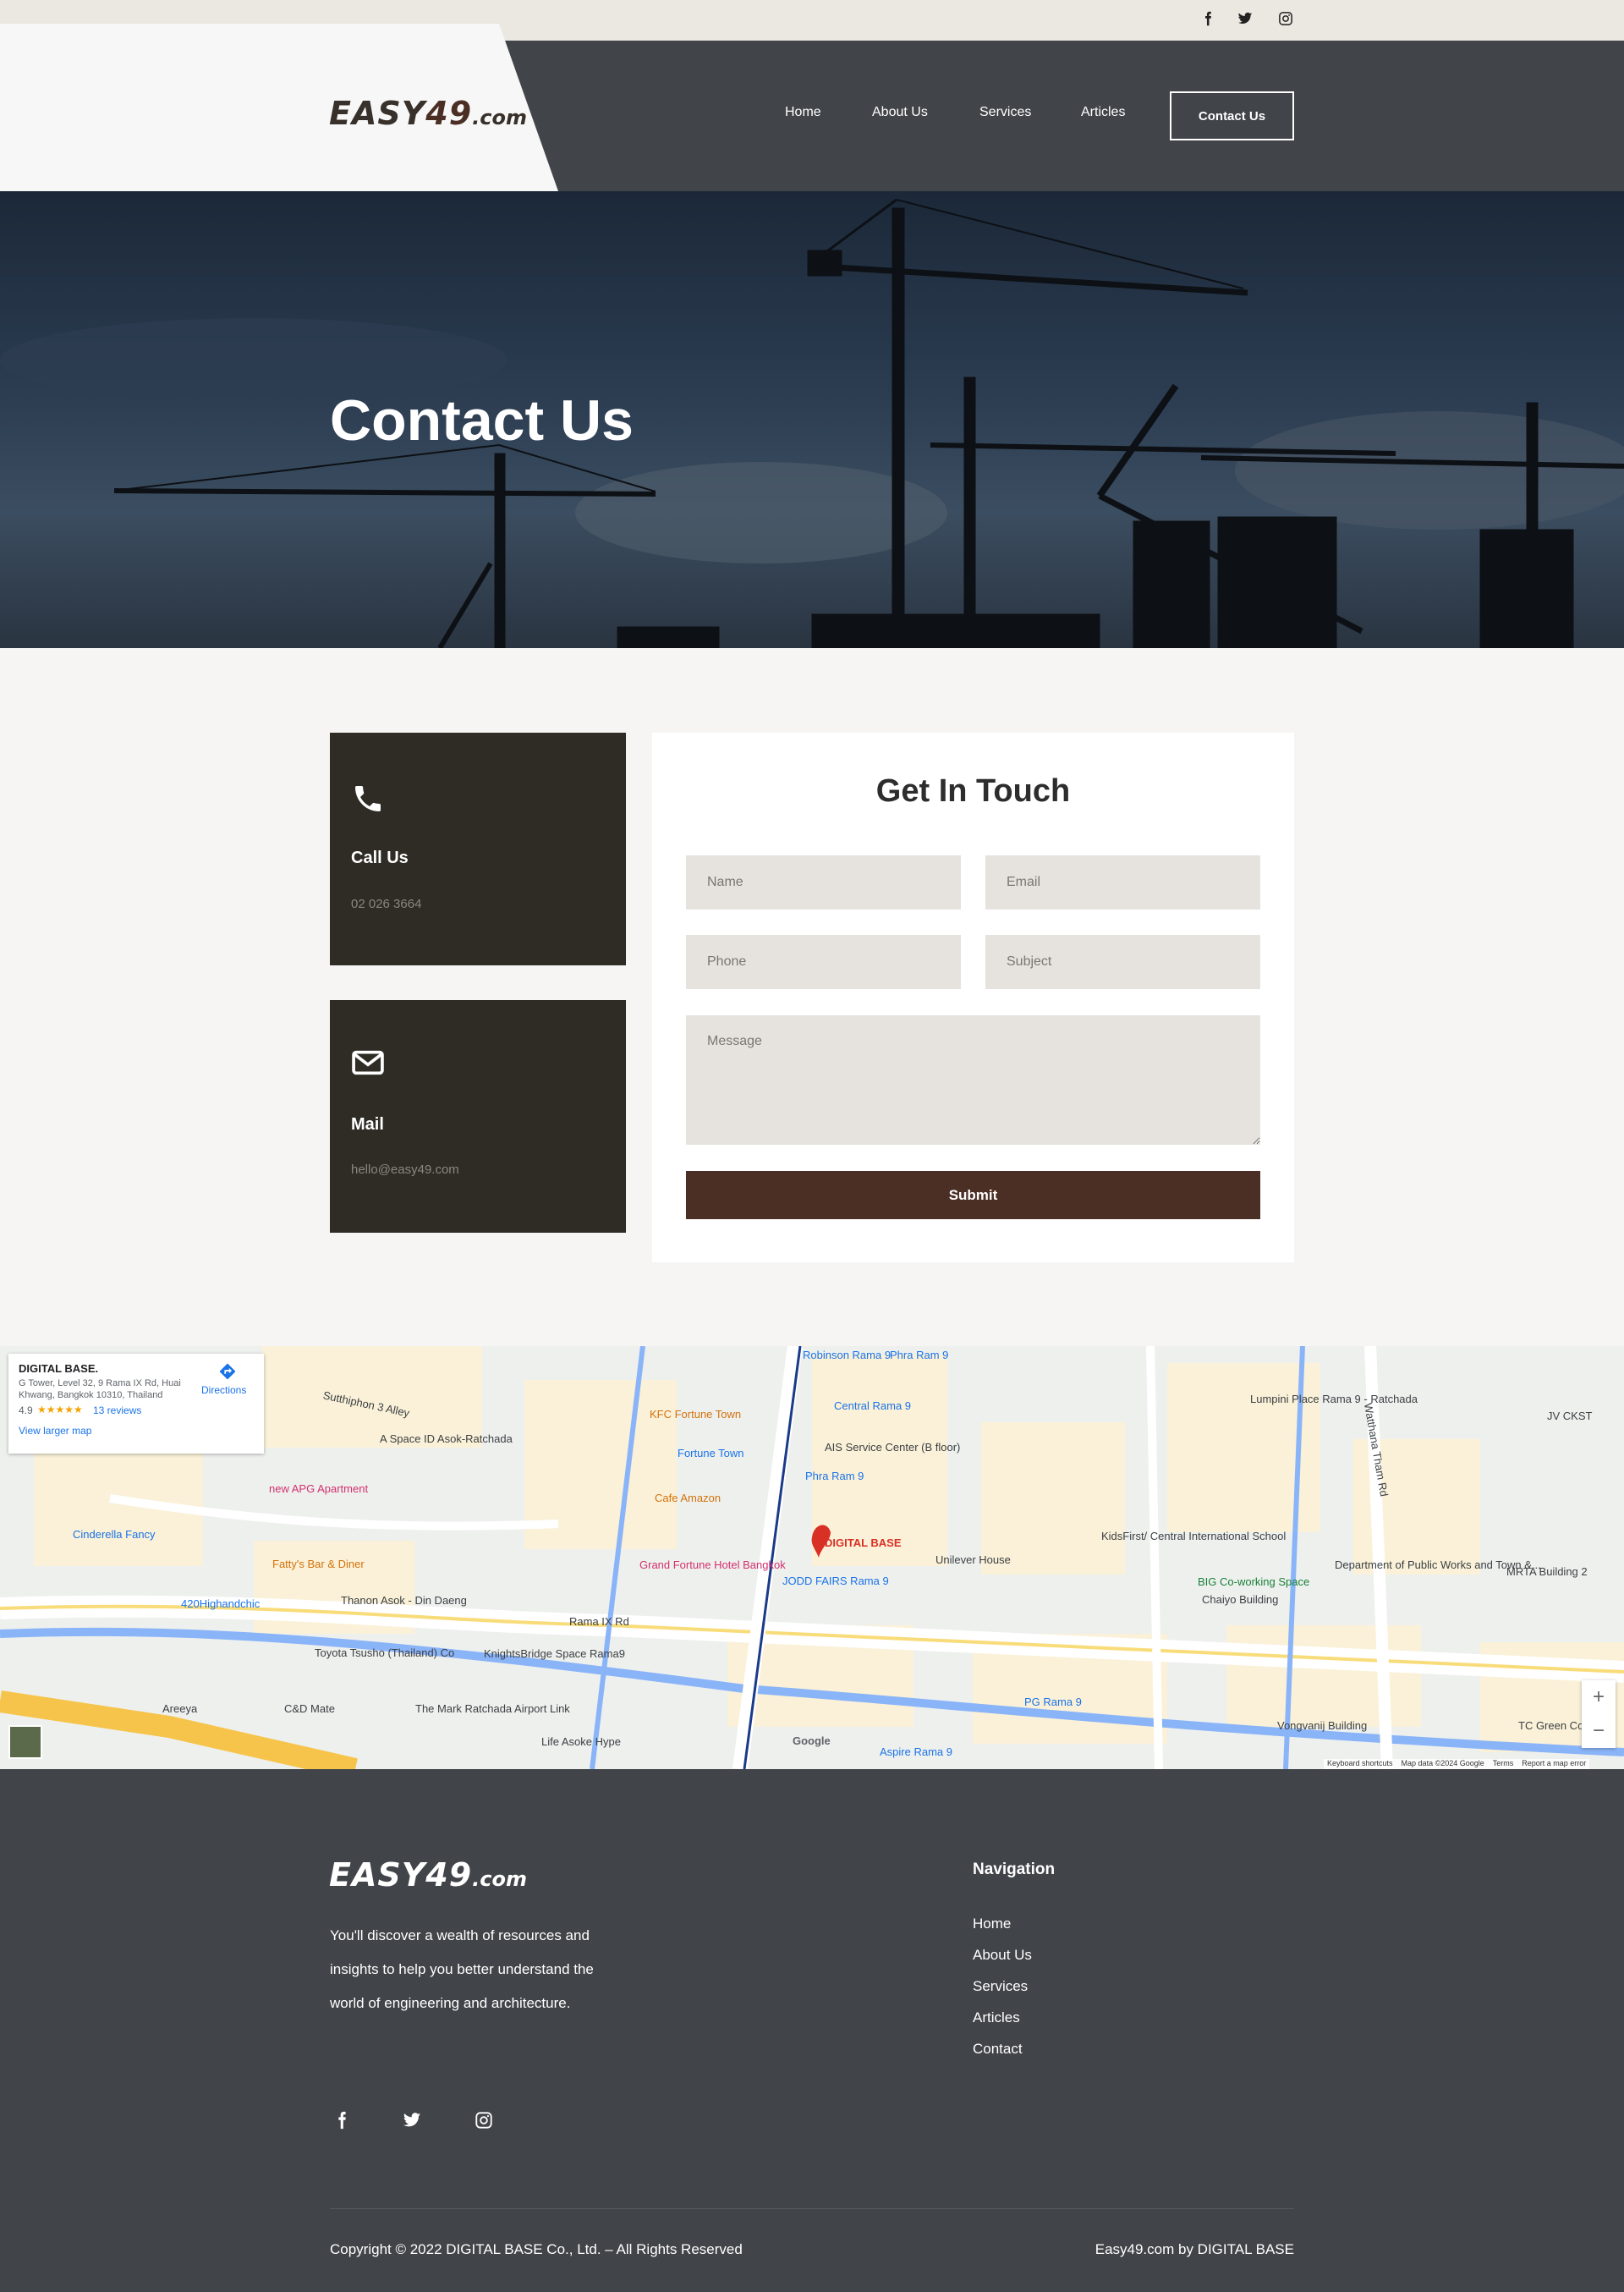 The height and width of the screenshot is (2292, 1624). Describe the element at coordinates (803, 112) in the screenshot. I see `nav-home: Home` at that location.